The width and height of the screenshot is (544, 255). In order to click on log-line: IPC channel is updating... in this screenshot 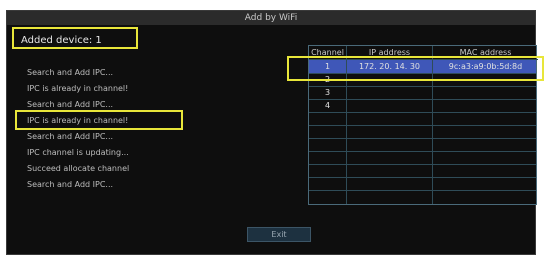, I will do `click(78, 152)`.